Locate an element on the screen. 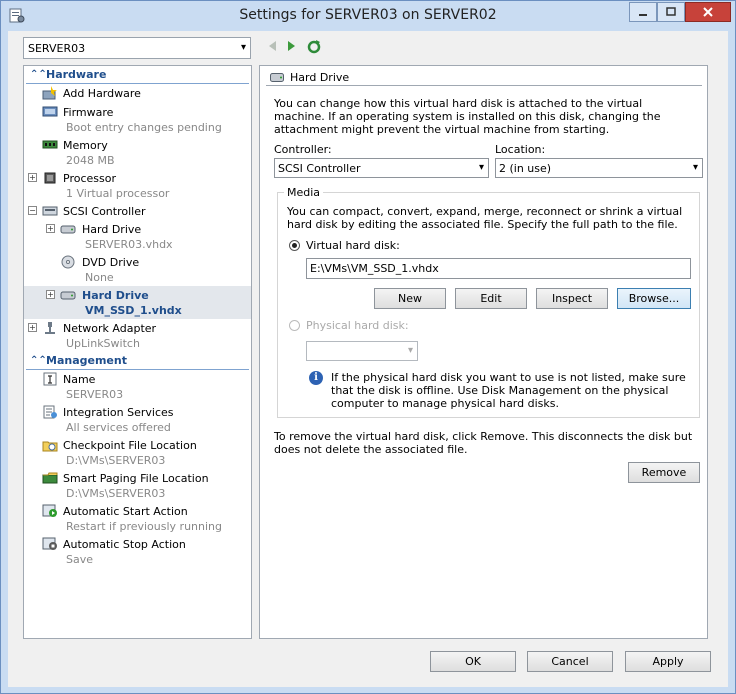 The height and width of the screenshot is (694, 736). tree-item-network-adapter: + Network Adapter UpLinkSwitch is located at coordinates (137, 335).